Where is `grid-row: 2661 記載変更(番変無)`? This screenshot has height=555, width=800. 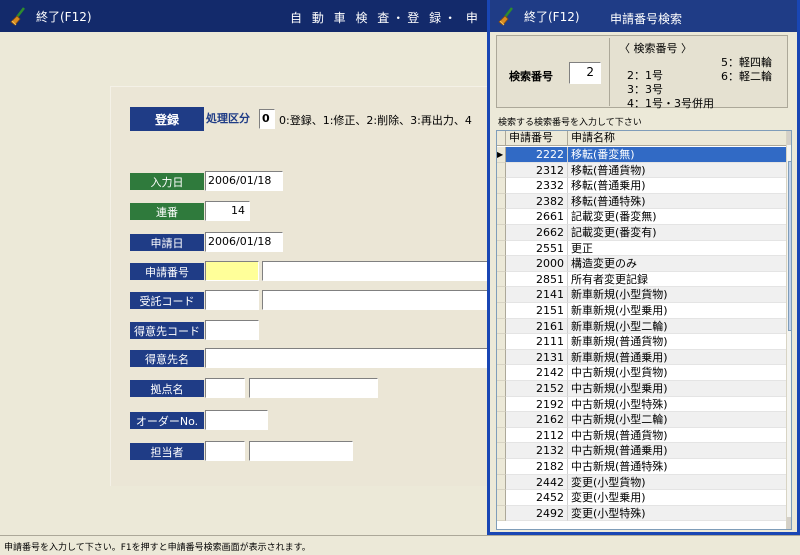
grid-row: 2661 記載変更(番変無) is located at coordinates (642, 217).